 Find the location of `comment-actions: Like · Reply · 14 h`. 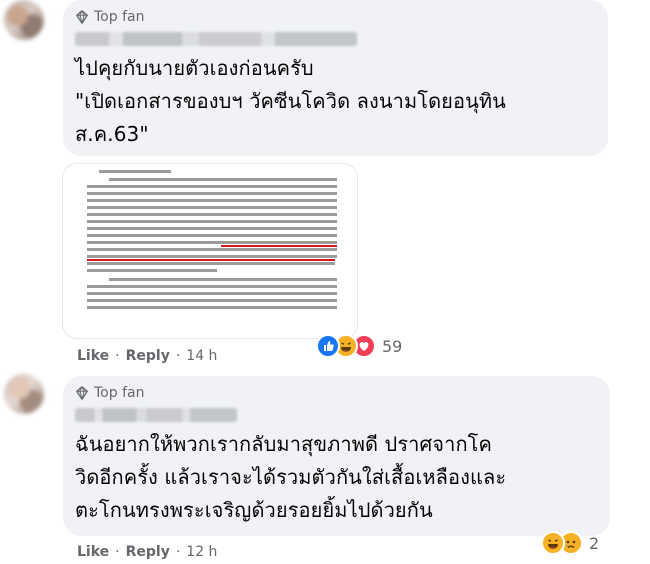

comment-actions: Like · Reply · 14 h is located at coordinates (147, 356).